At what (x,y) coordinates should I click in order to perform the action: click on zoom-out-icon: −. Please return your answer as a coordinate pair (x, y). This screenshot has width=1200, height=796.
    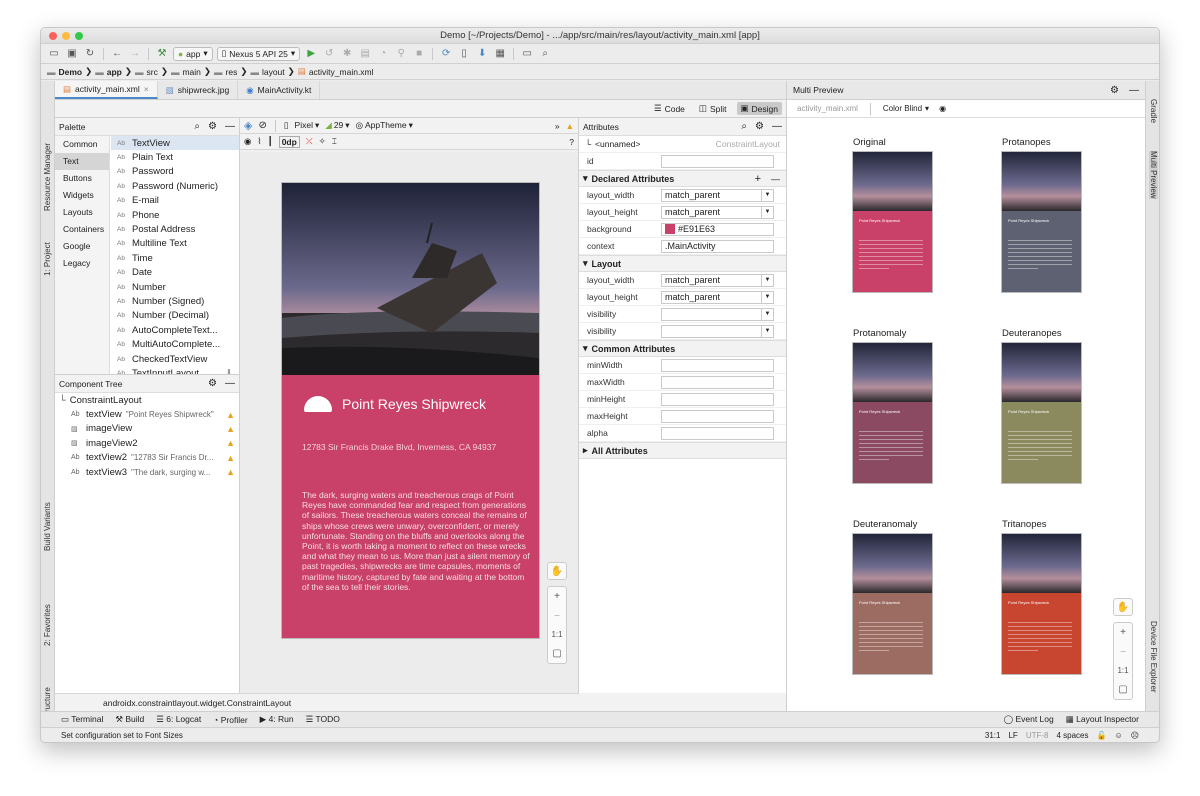
    Looking at the image, I should click on (1123, 652).